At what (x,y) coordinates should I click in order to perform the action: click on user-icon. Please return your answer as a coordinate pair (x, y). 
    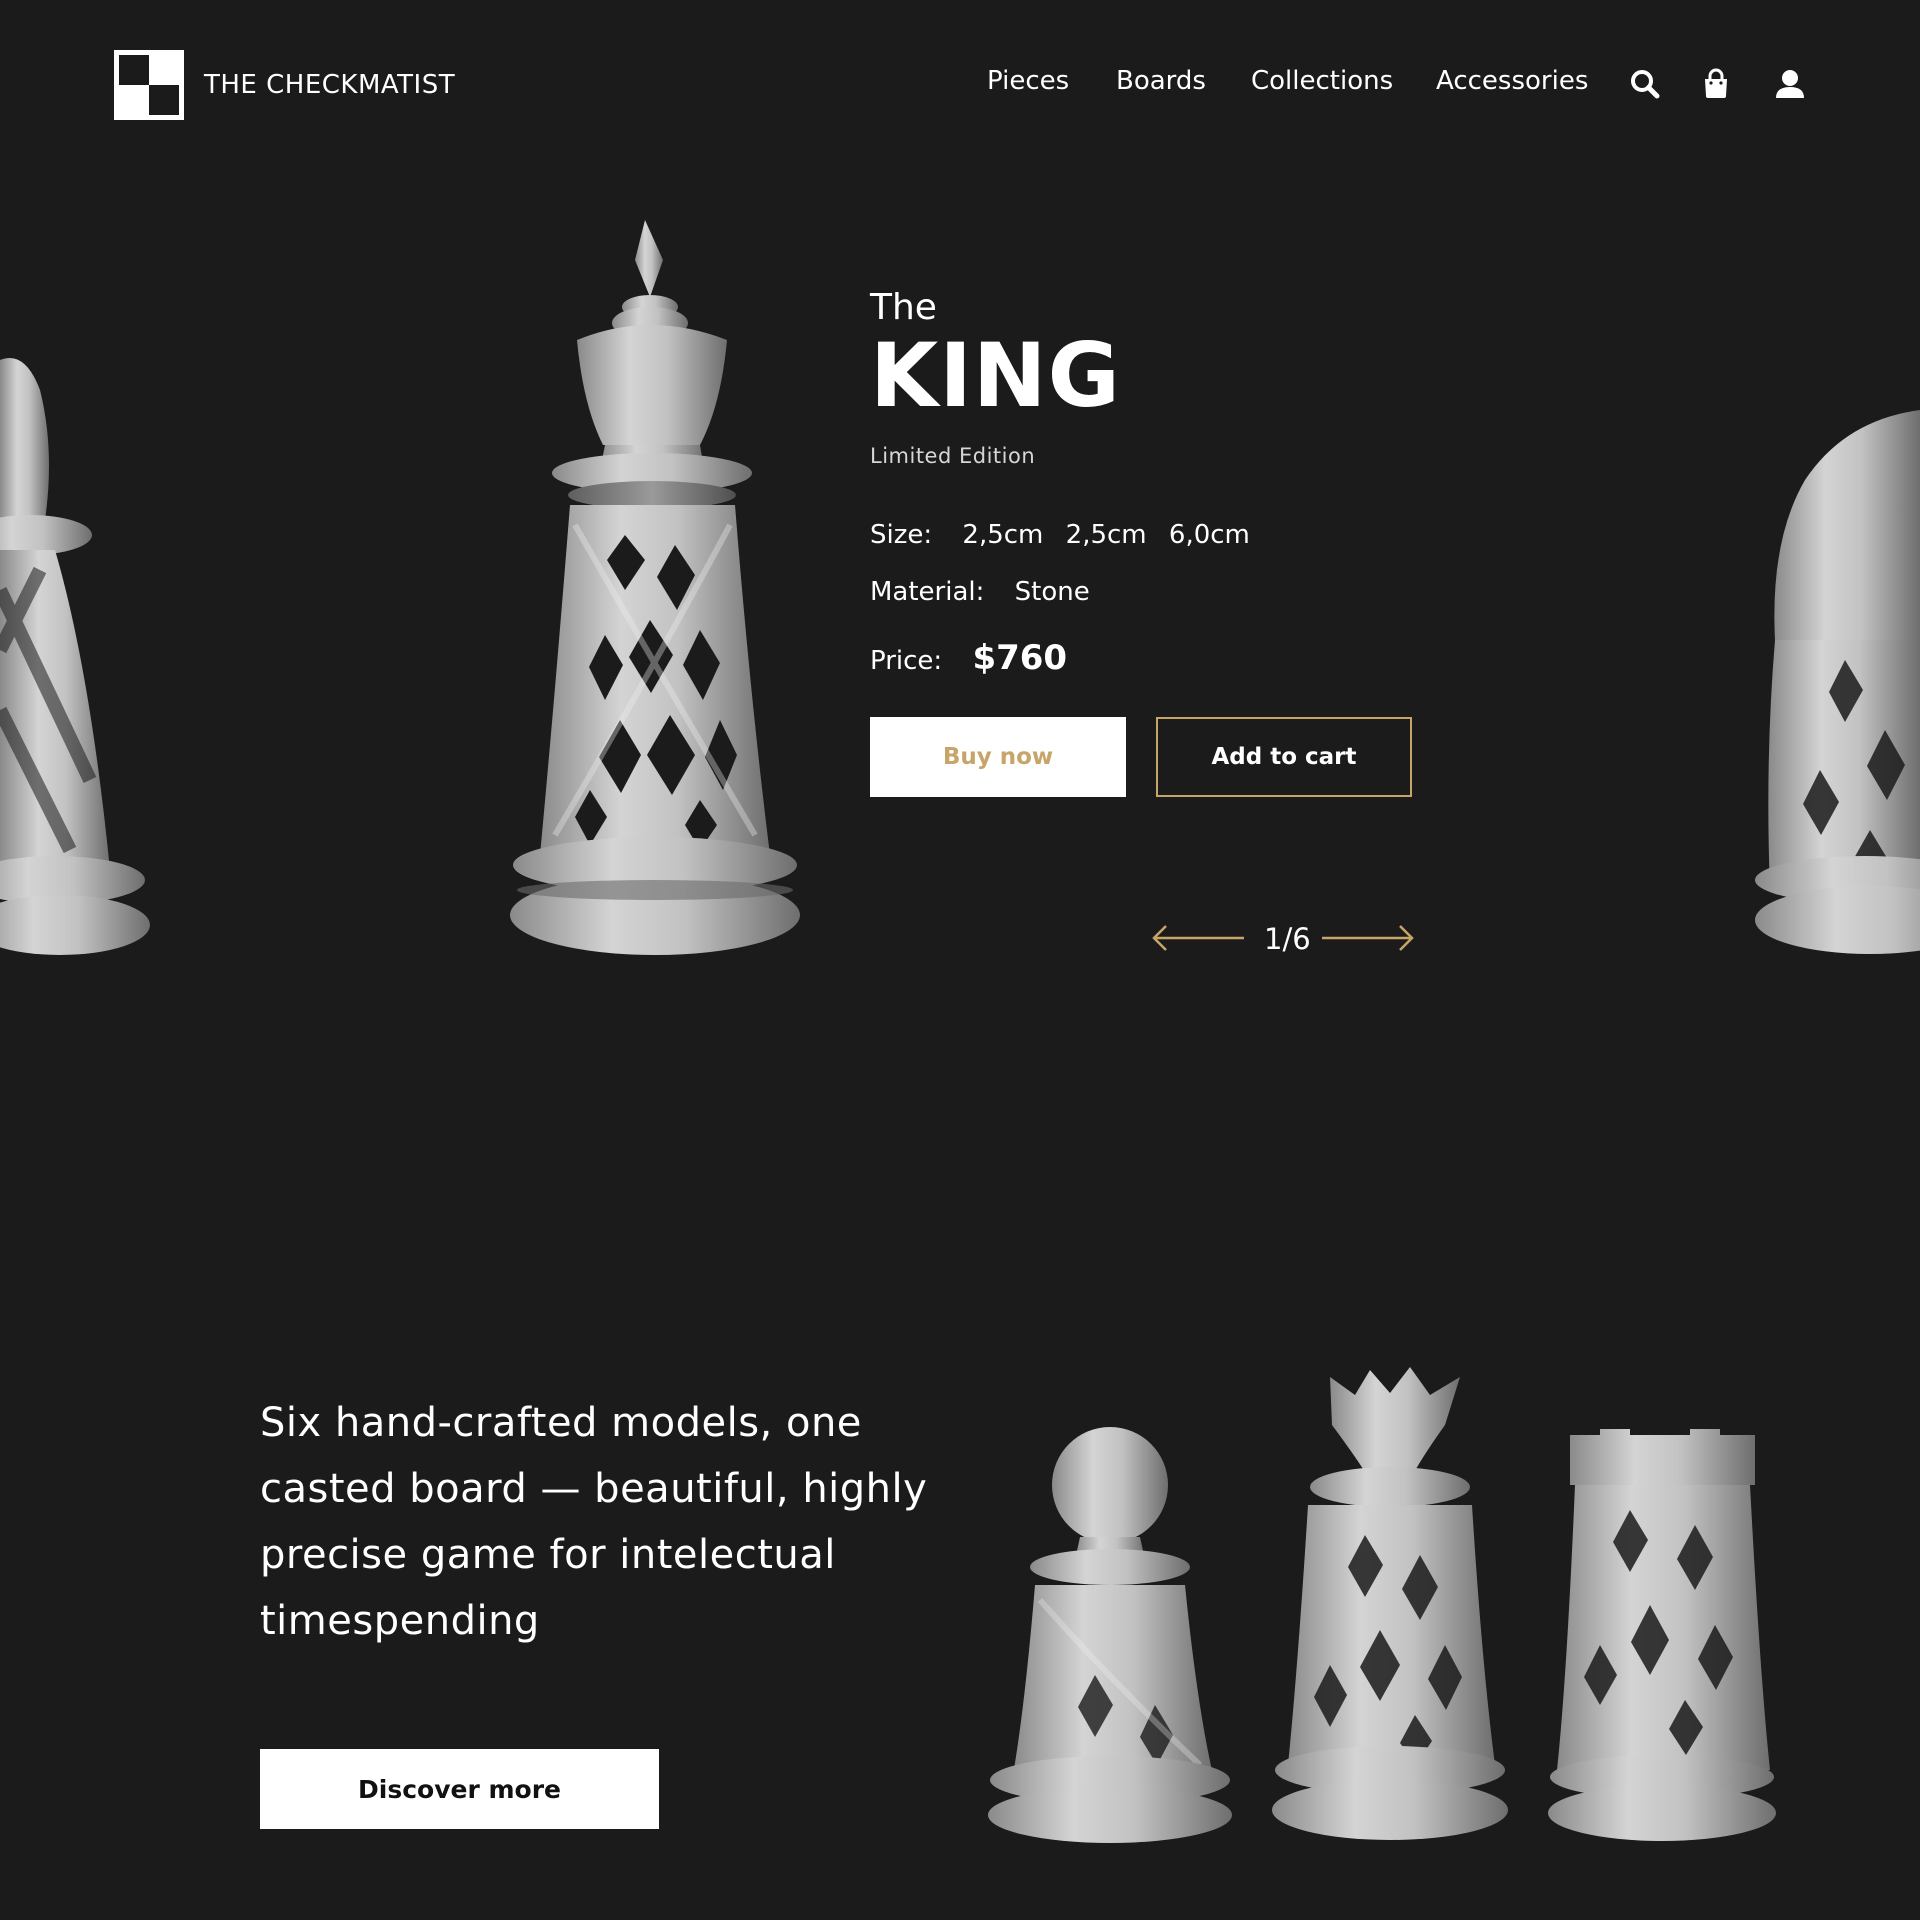
    Looking at the image, I should click on (1790, 84).